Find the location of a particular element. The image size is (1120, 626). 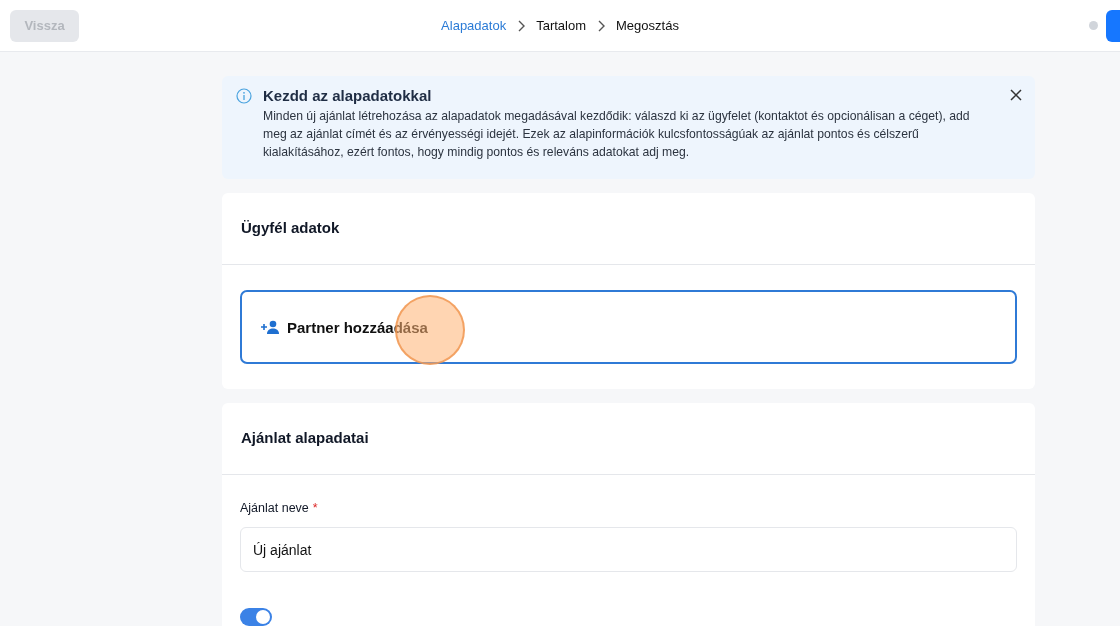

close-button is located at coordinates (1016, 95).